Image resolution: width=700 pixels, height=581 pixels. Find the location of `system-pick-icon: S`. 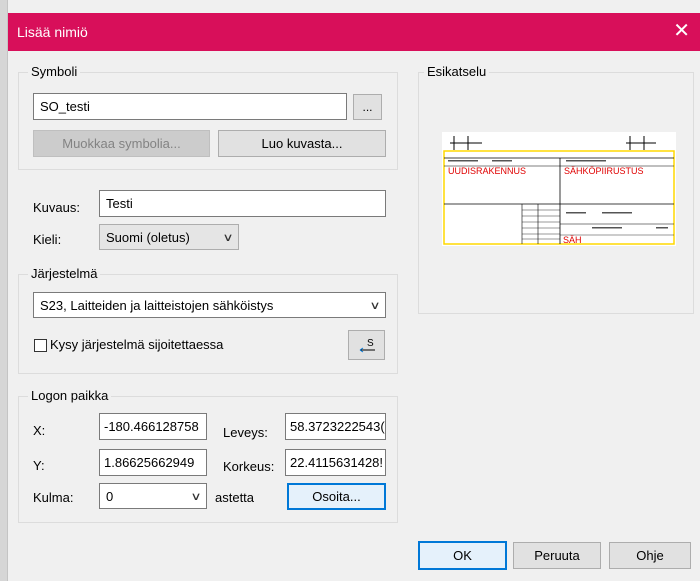

system-pick-icon: S is located at coordinates (367, 345).